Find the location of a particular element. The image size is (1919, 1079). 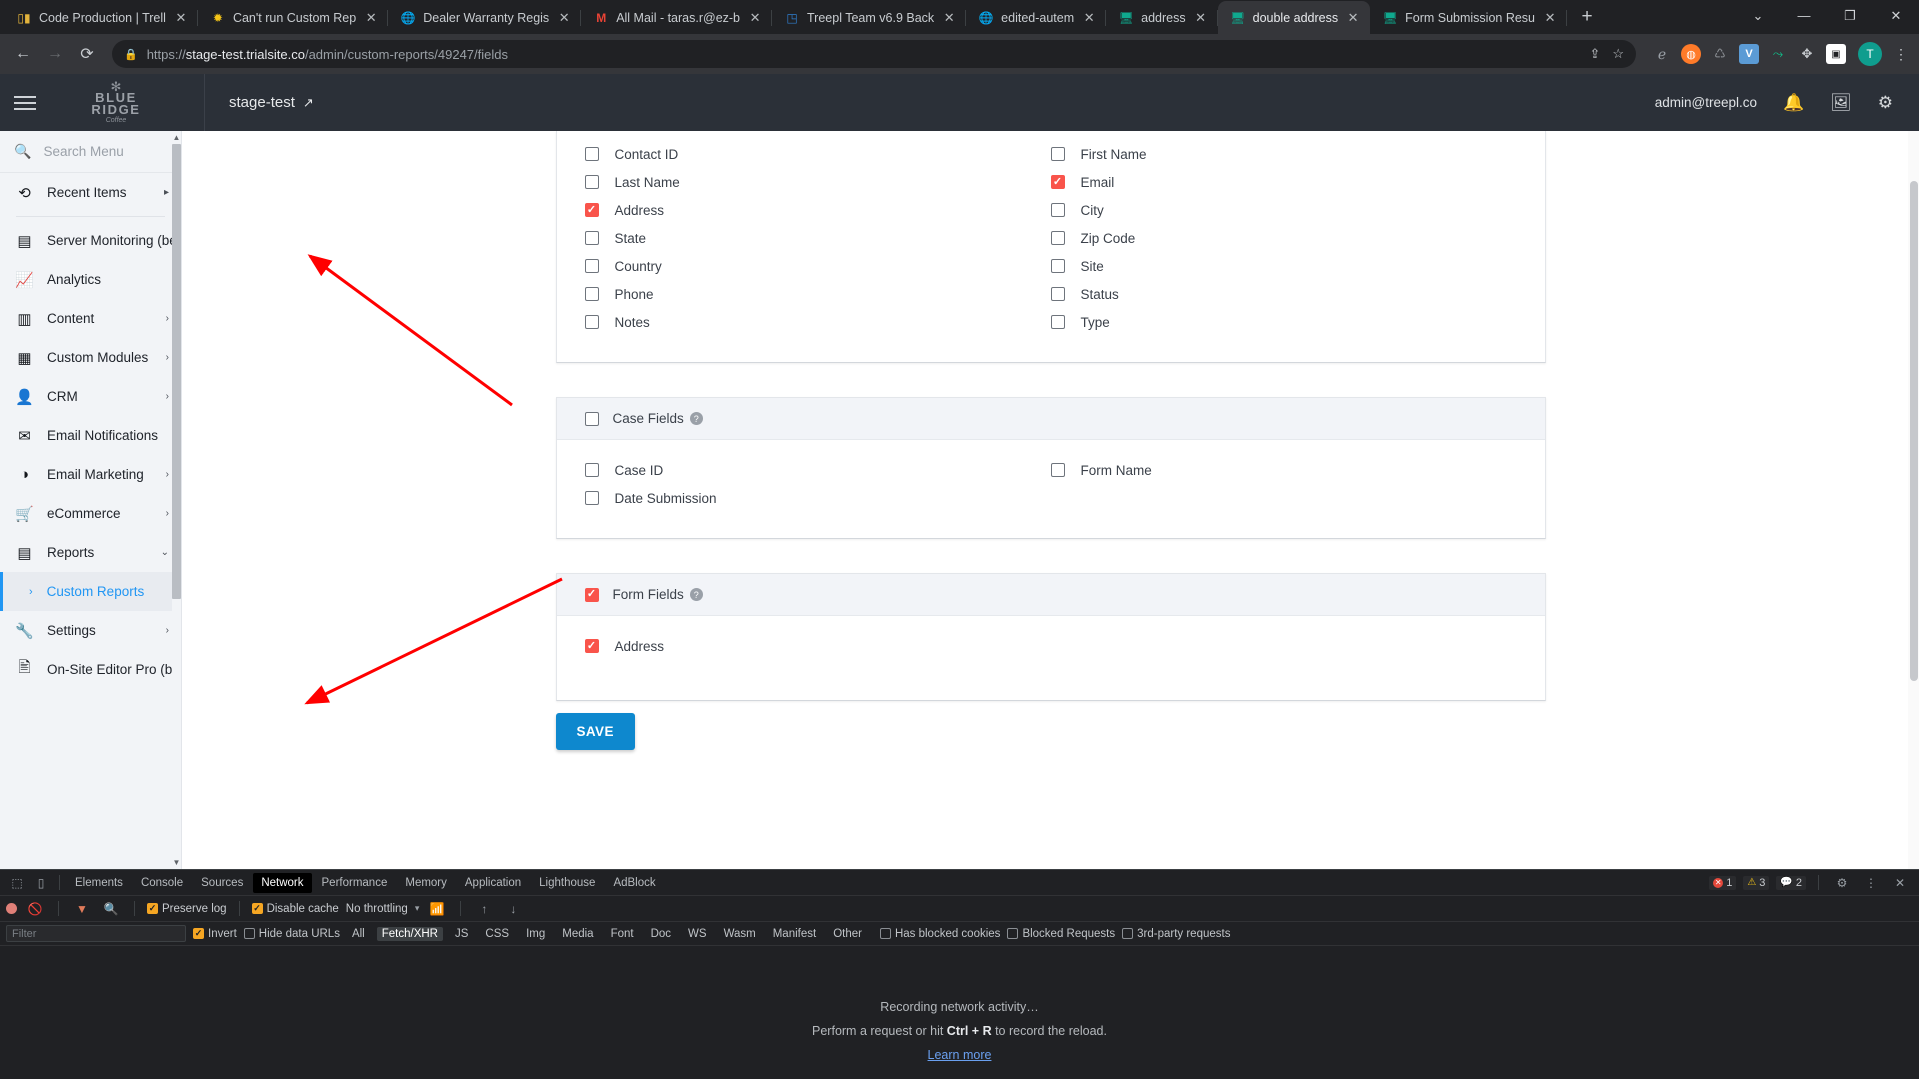

checkbox-email is located at coordinates (1057, 182).